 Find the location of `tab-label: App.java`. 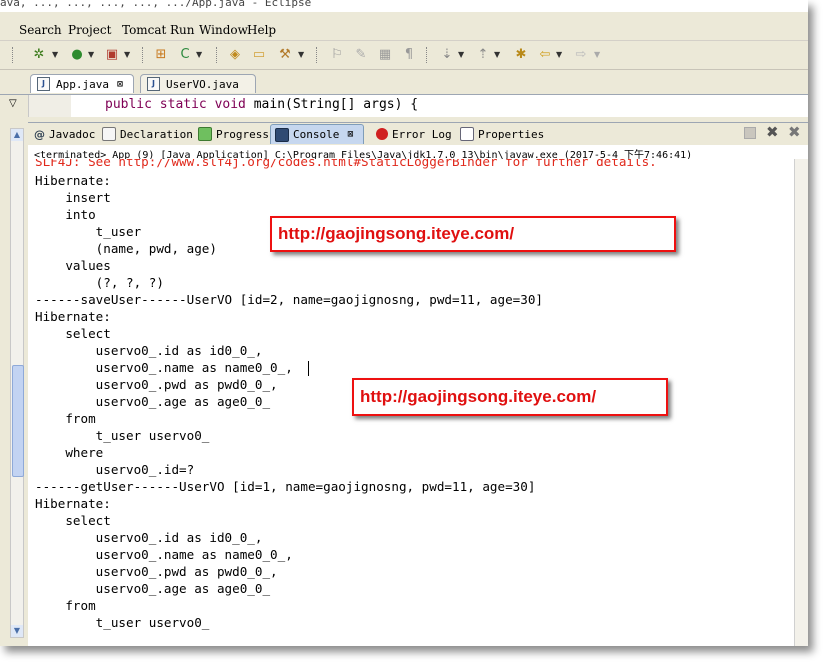

tab-label: App.java is located at coordinates (82, 84).